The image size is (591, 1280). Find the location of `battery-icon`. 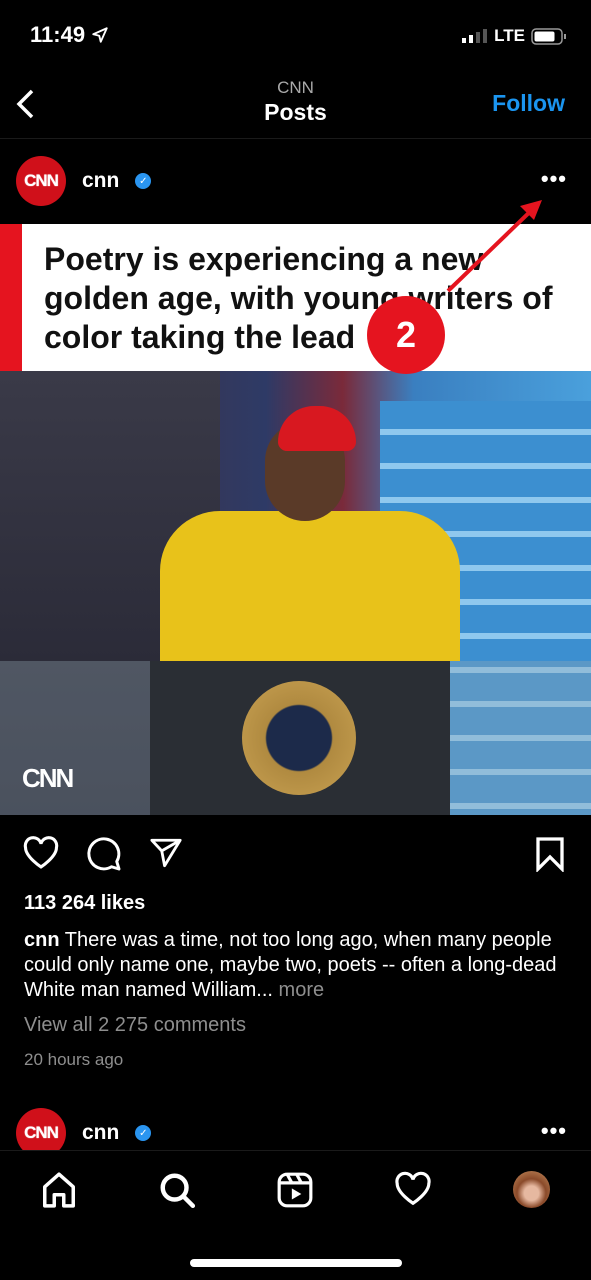

battery-icon is located at coordinates (548, 36).